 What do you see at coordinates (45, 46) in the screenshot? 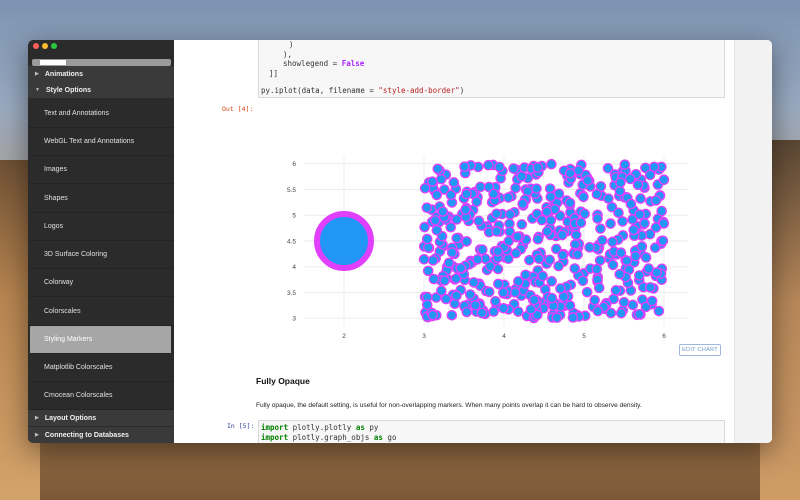
I see `minimize-button` at bounding box center [45, 46].